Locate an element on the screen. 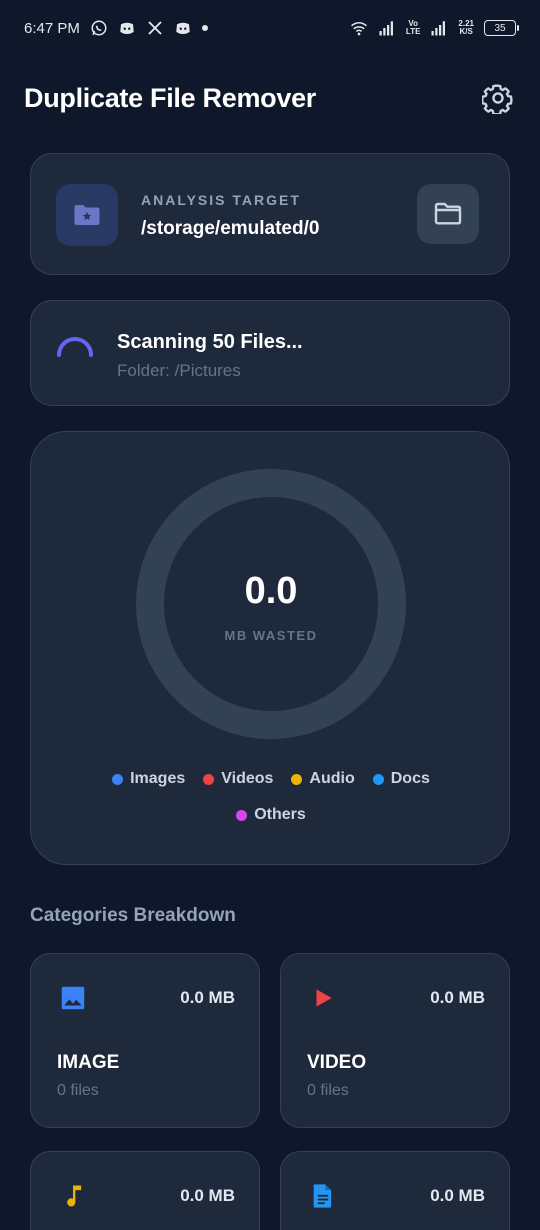  scan-folder: Folder: /Pictures is located at coordinates (179, 370).